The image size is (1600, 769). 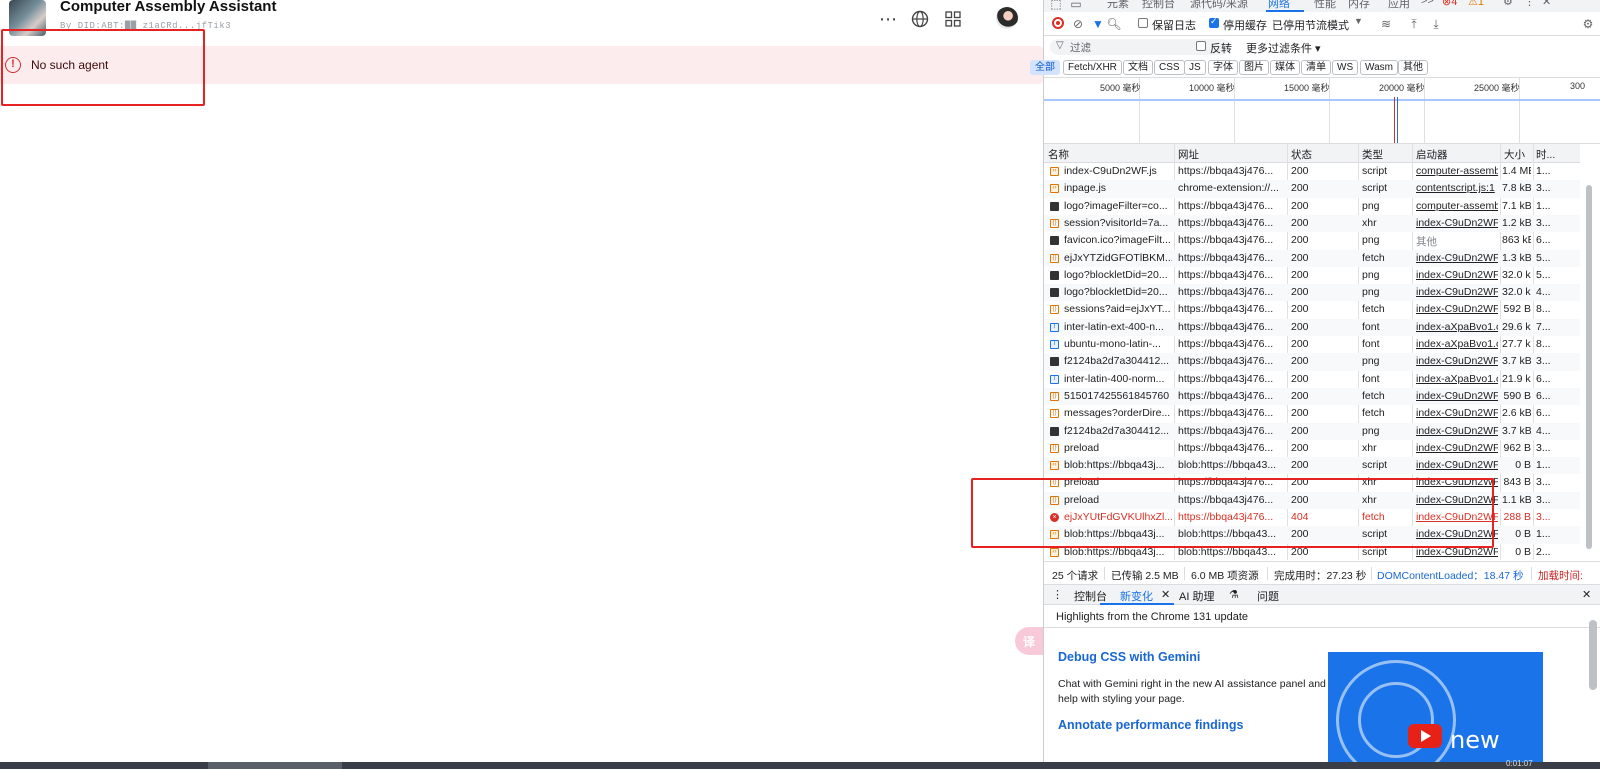 What do you see at coordinates (1195, 67) in the screenshot?
I see `chip-js: JS` at bounding box center [1195, 67].